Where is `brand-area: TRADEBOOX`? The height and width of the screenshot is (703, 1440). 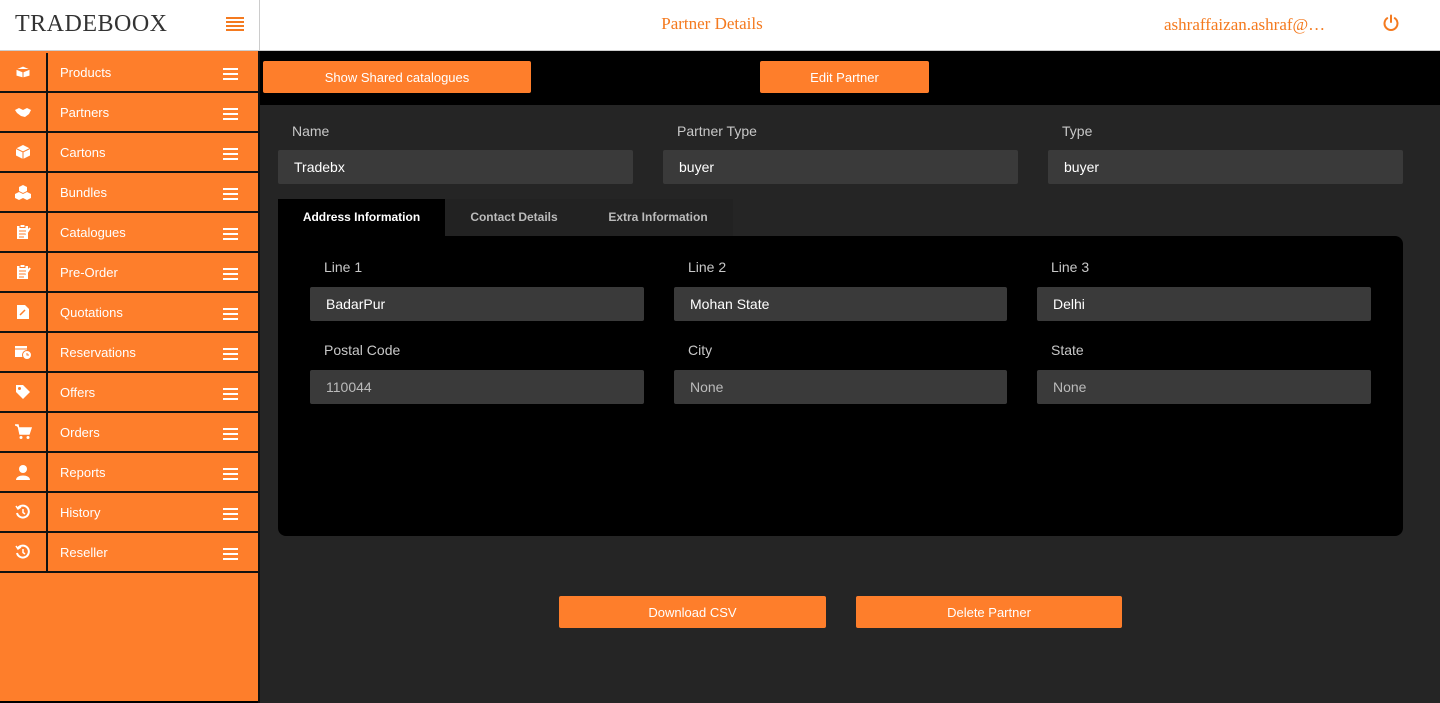 brand-area: TRADEBOOX is located at coordinates (130, 25).